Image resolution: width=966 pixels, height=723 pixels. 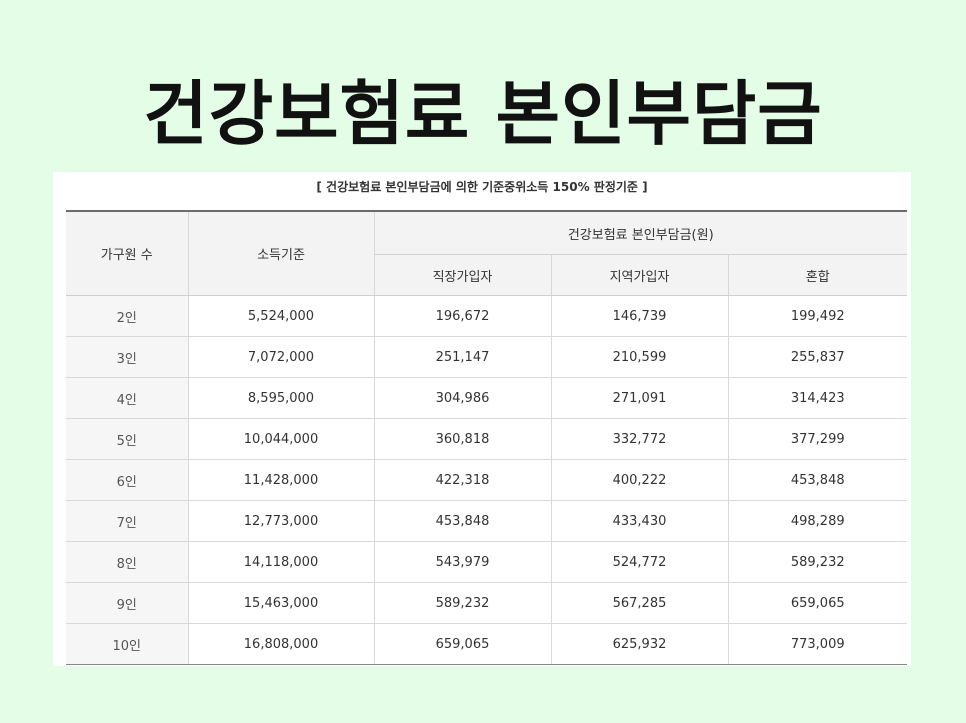 What do you see at coordinates (463, 521) in the screenshot?
I see `cell-employee: 453,848` at bounding box center [463, 521].